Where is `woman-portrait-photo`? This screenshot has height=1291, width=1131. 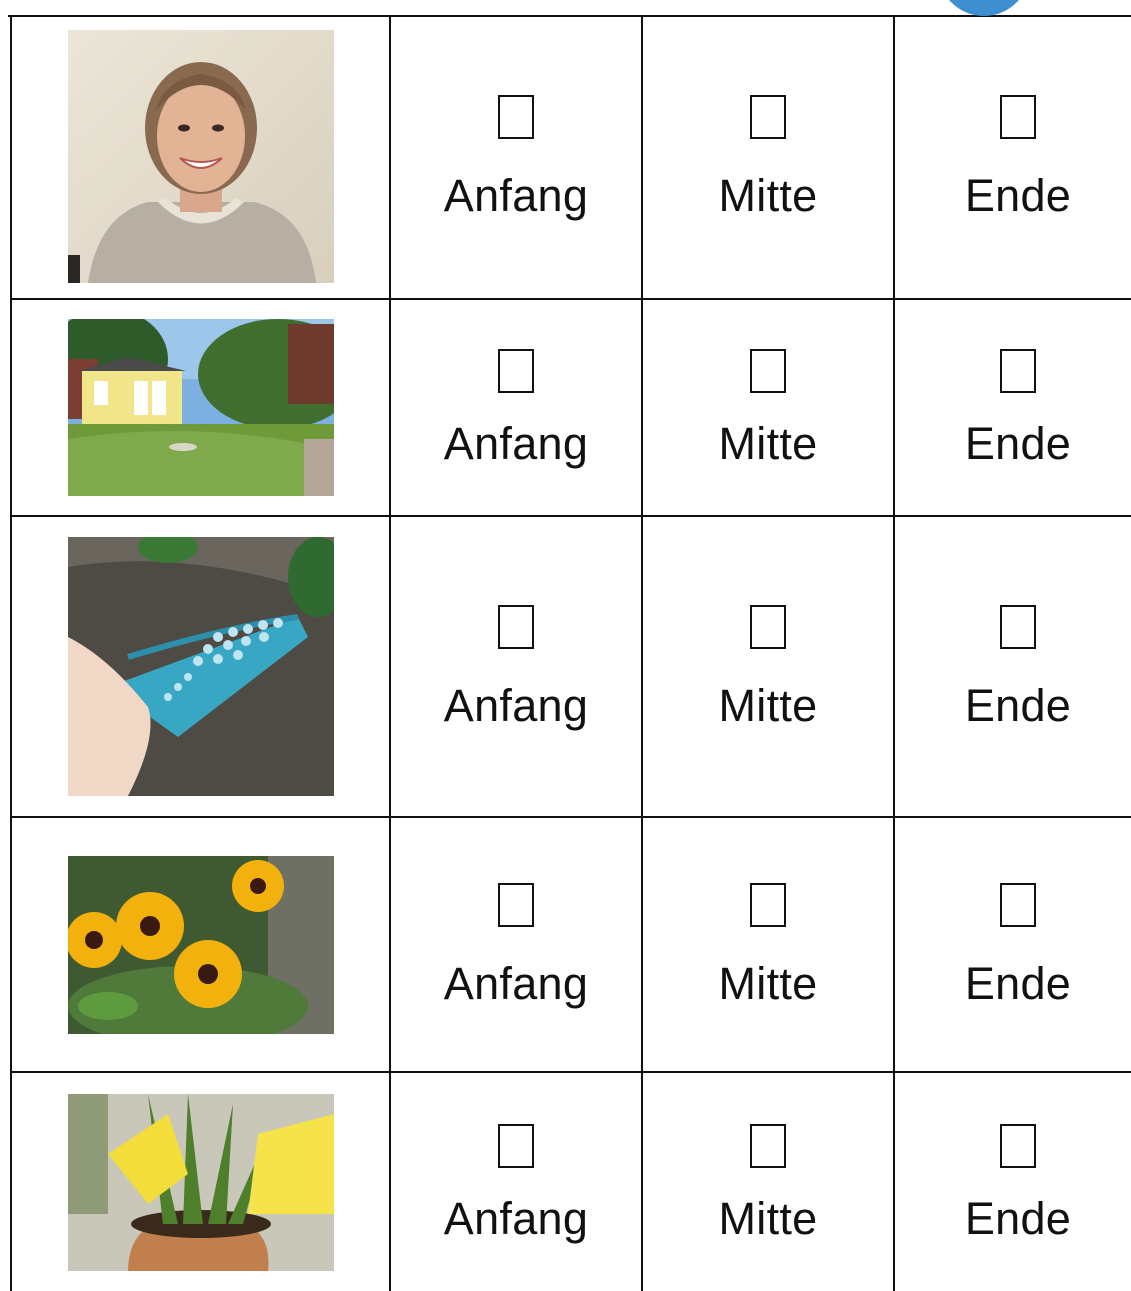
woman-portrait-photo is located at coordinates (200, 156).